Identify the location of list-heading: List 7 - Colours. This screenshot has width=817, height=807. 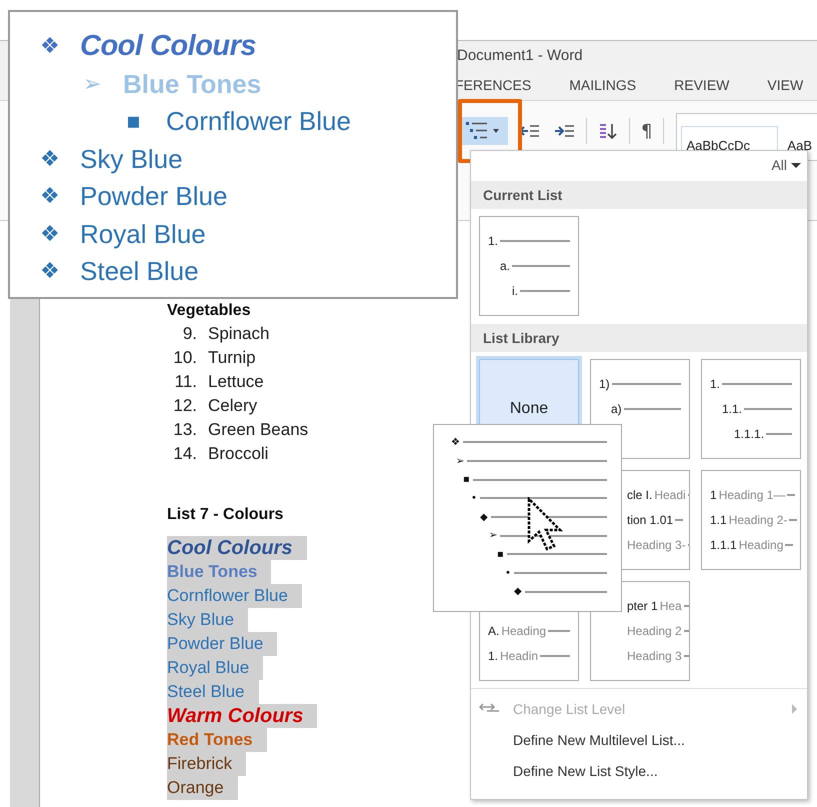
(225, 515).